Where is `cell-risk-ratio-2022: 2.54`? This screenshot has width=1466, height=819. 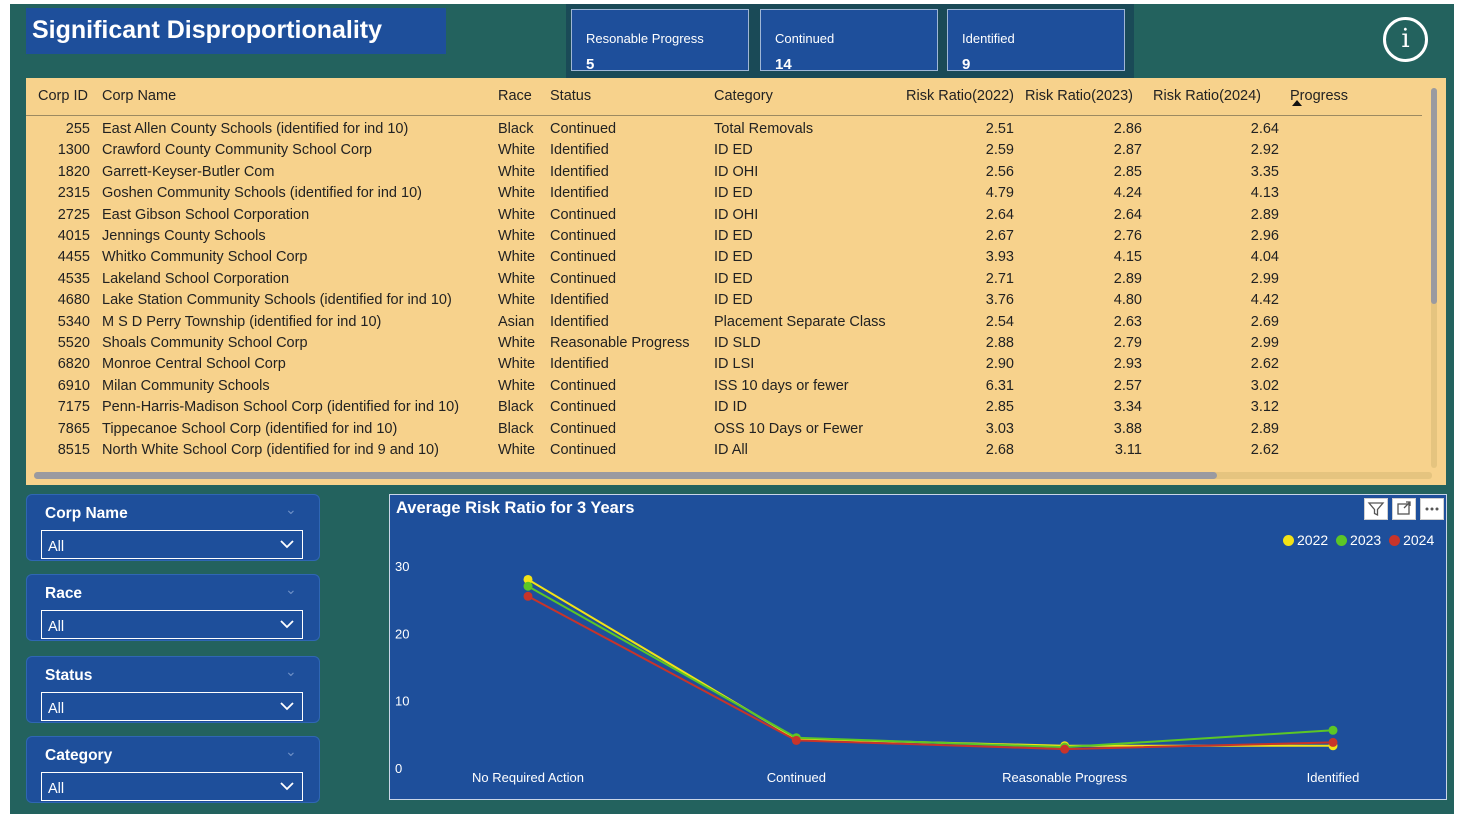
cell-risk-ratio-2022: 2.54 is located at coordinates (999, 321).